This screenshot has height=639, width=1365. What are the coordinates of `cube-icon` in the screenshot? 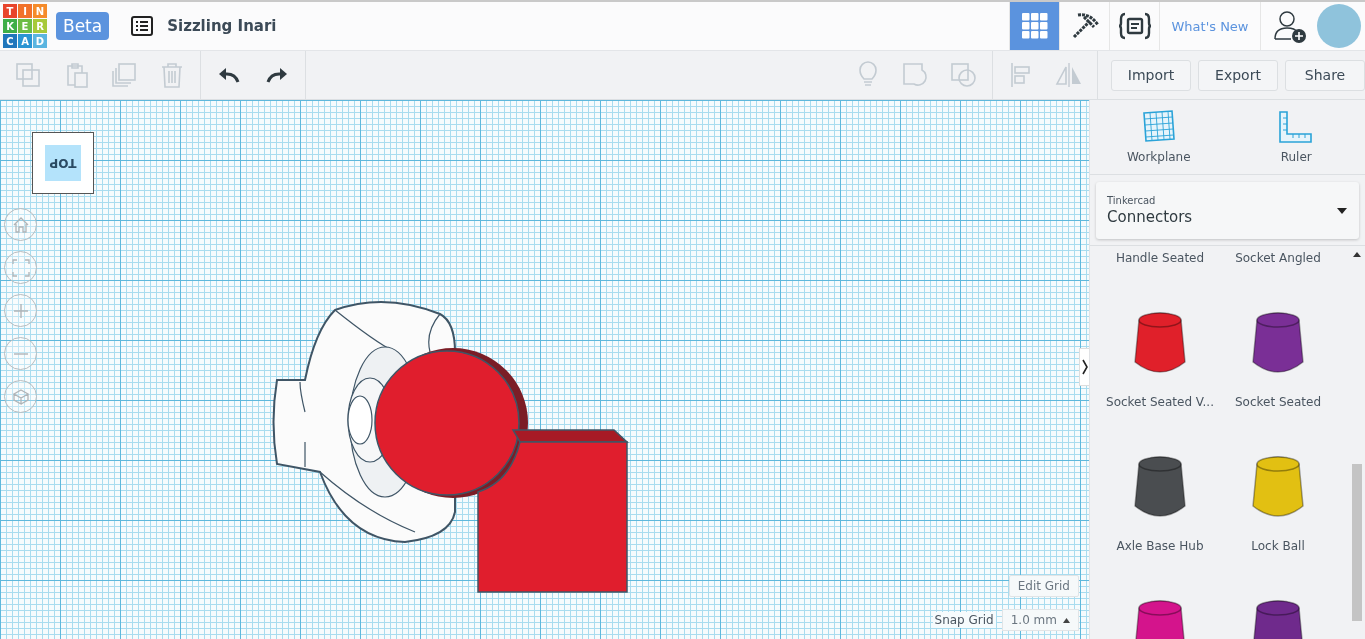 It's located at (20, 396).